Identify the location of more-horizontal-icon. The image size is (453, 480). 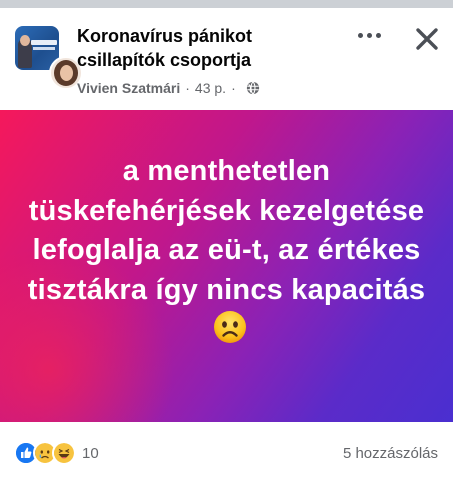
(360, 35).